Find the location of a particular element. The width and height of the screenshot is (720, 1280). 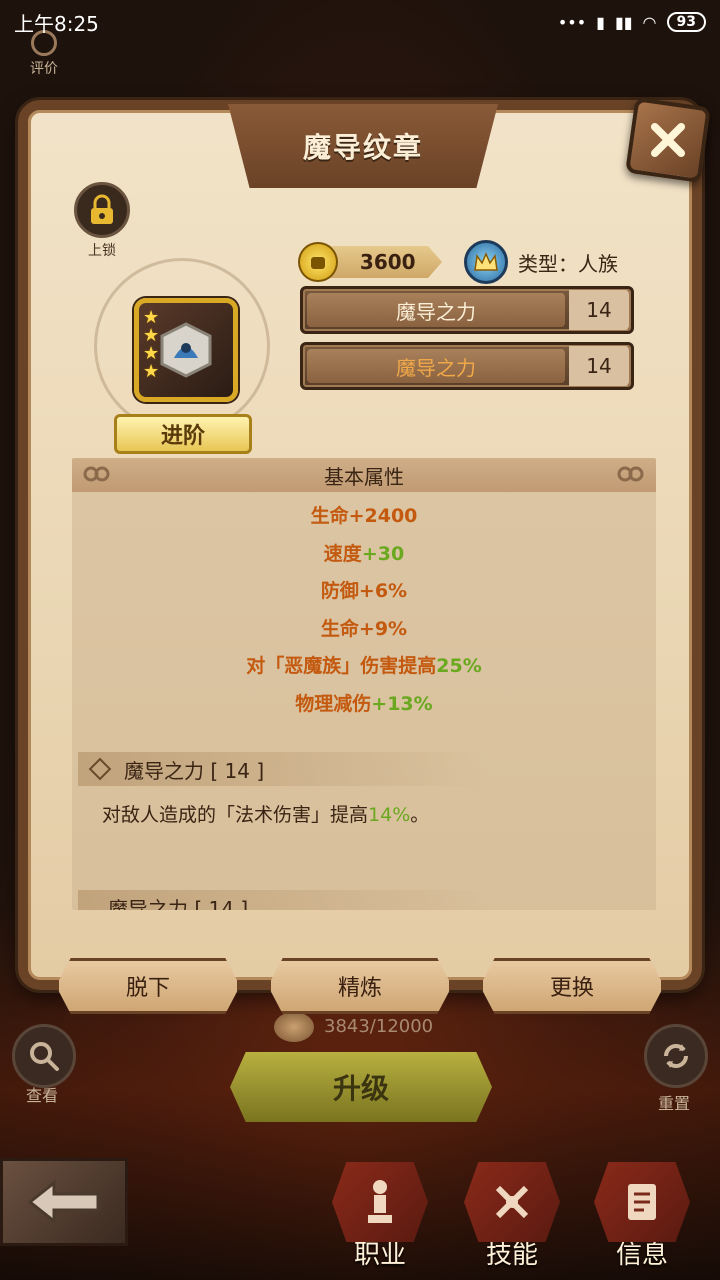

chess-icon is located at coordinates (380, 1202).